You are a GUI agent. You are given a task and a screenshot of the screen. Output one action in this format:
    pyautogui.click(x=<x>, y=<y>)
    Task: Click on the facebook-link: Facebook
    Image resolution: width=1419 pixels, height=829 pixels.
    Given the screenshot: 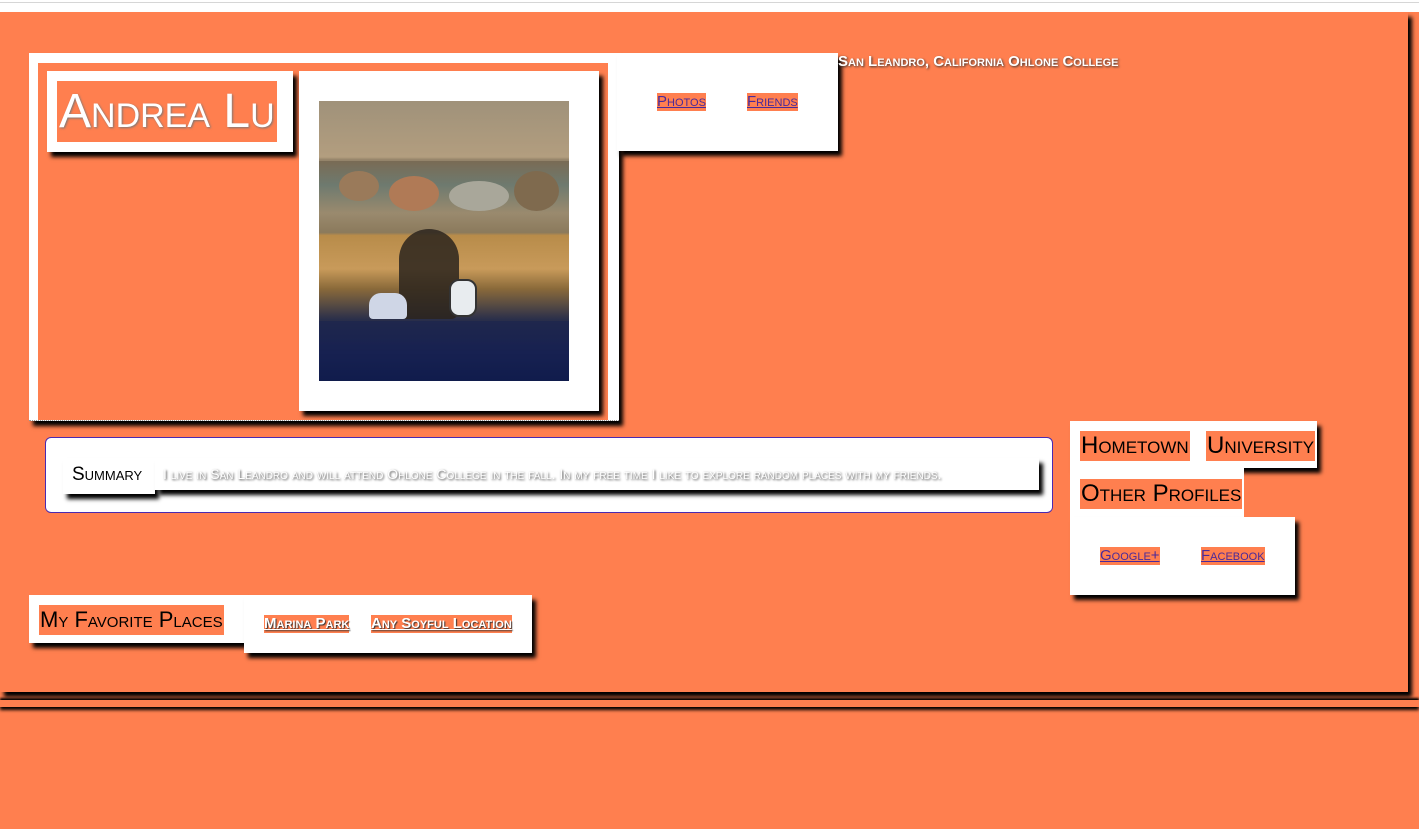 What is the action you would take?
    pyautogui.click(x=1233, y=556)
    